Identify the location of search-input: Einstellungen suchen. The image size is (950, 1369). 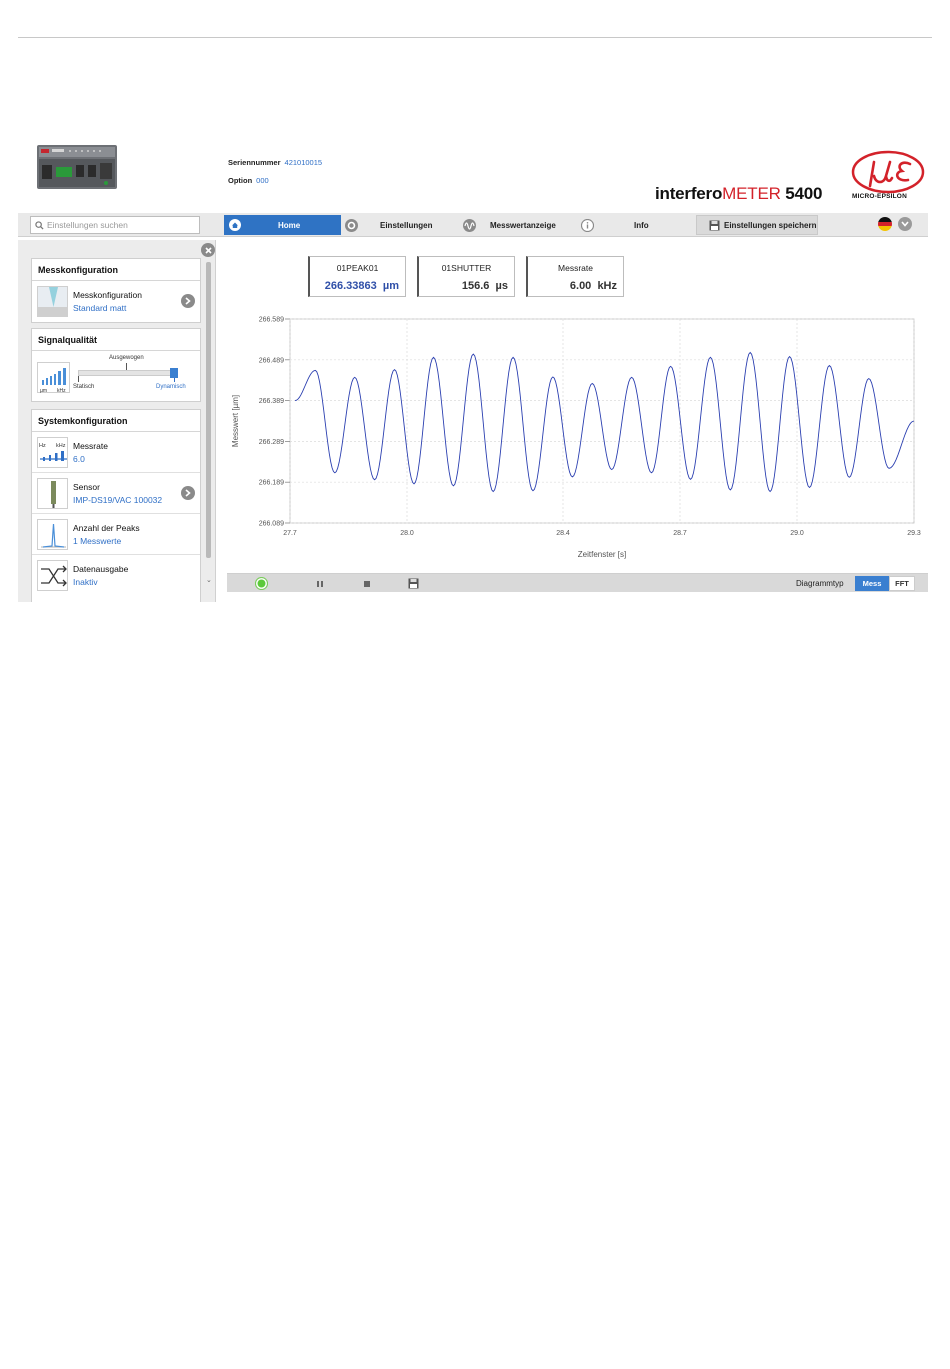
(115, 225).